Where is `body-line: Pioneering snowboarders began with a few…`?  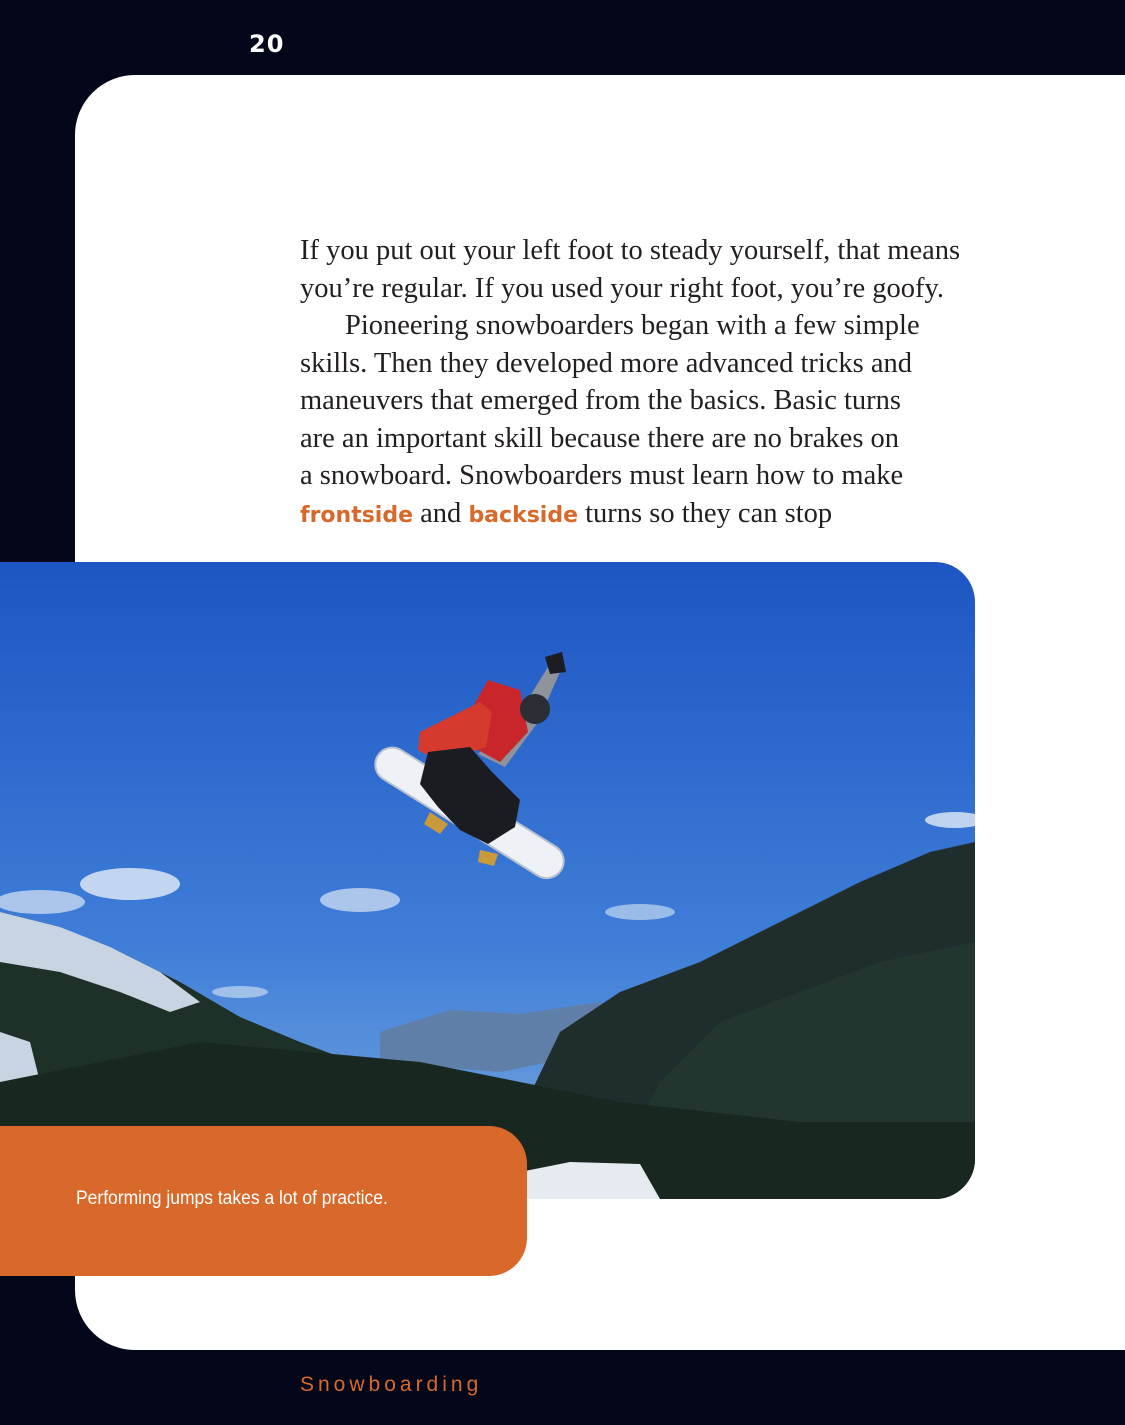 body-line: Pioneering snowboarders began with a few… is located at coordinates (632, 325).